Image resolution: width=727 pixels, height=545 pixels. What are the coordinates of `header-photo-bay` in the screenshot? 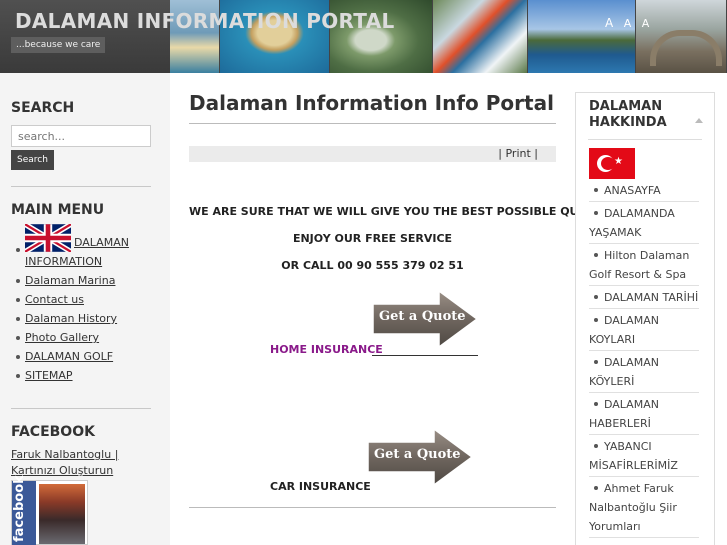 It's located at (582, 36).